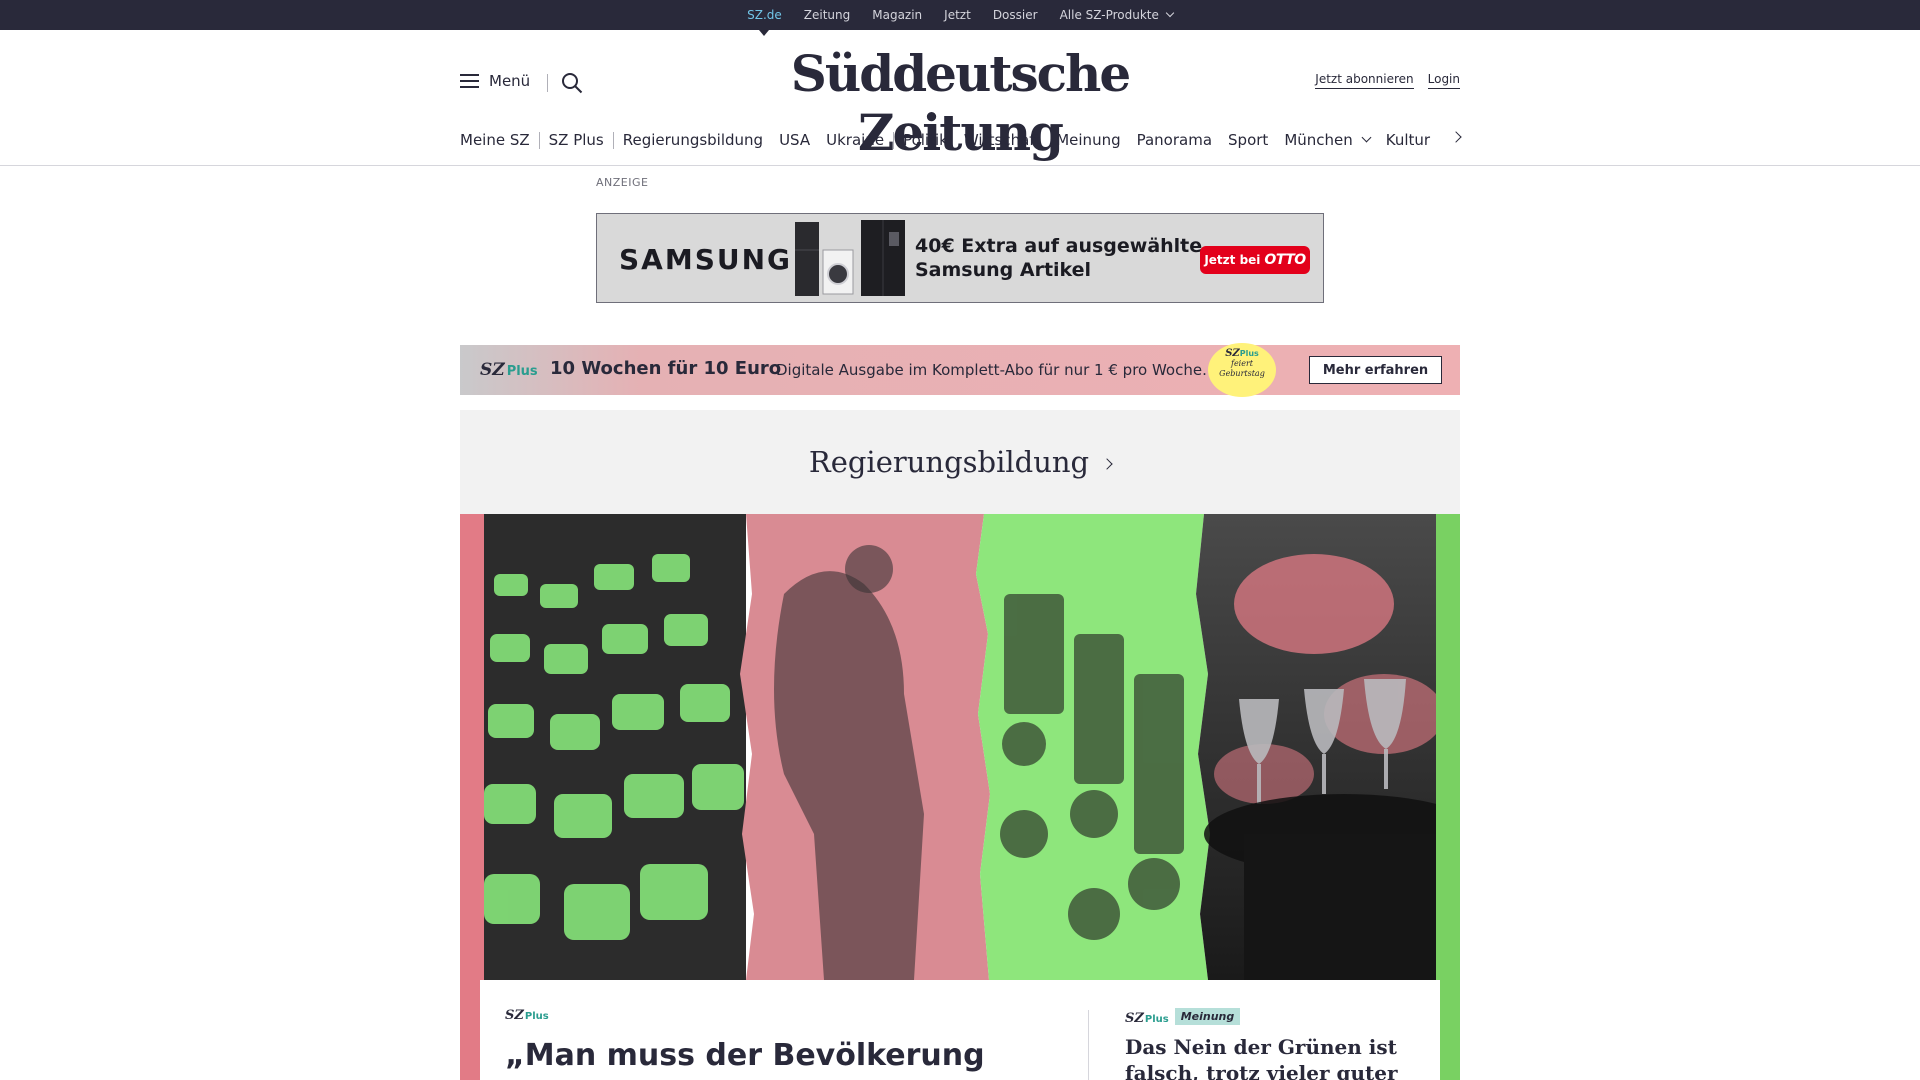 This screenshot has height=1080, width=1920. I want to click on ad-cta-button: Jetzt bei OTTO, so click(1255, 260).